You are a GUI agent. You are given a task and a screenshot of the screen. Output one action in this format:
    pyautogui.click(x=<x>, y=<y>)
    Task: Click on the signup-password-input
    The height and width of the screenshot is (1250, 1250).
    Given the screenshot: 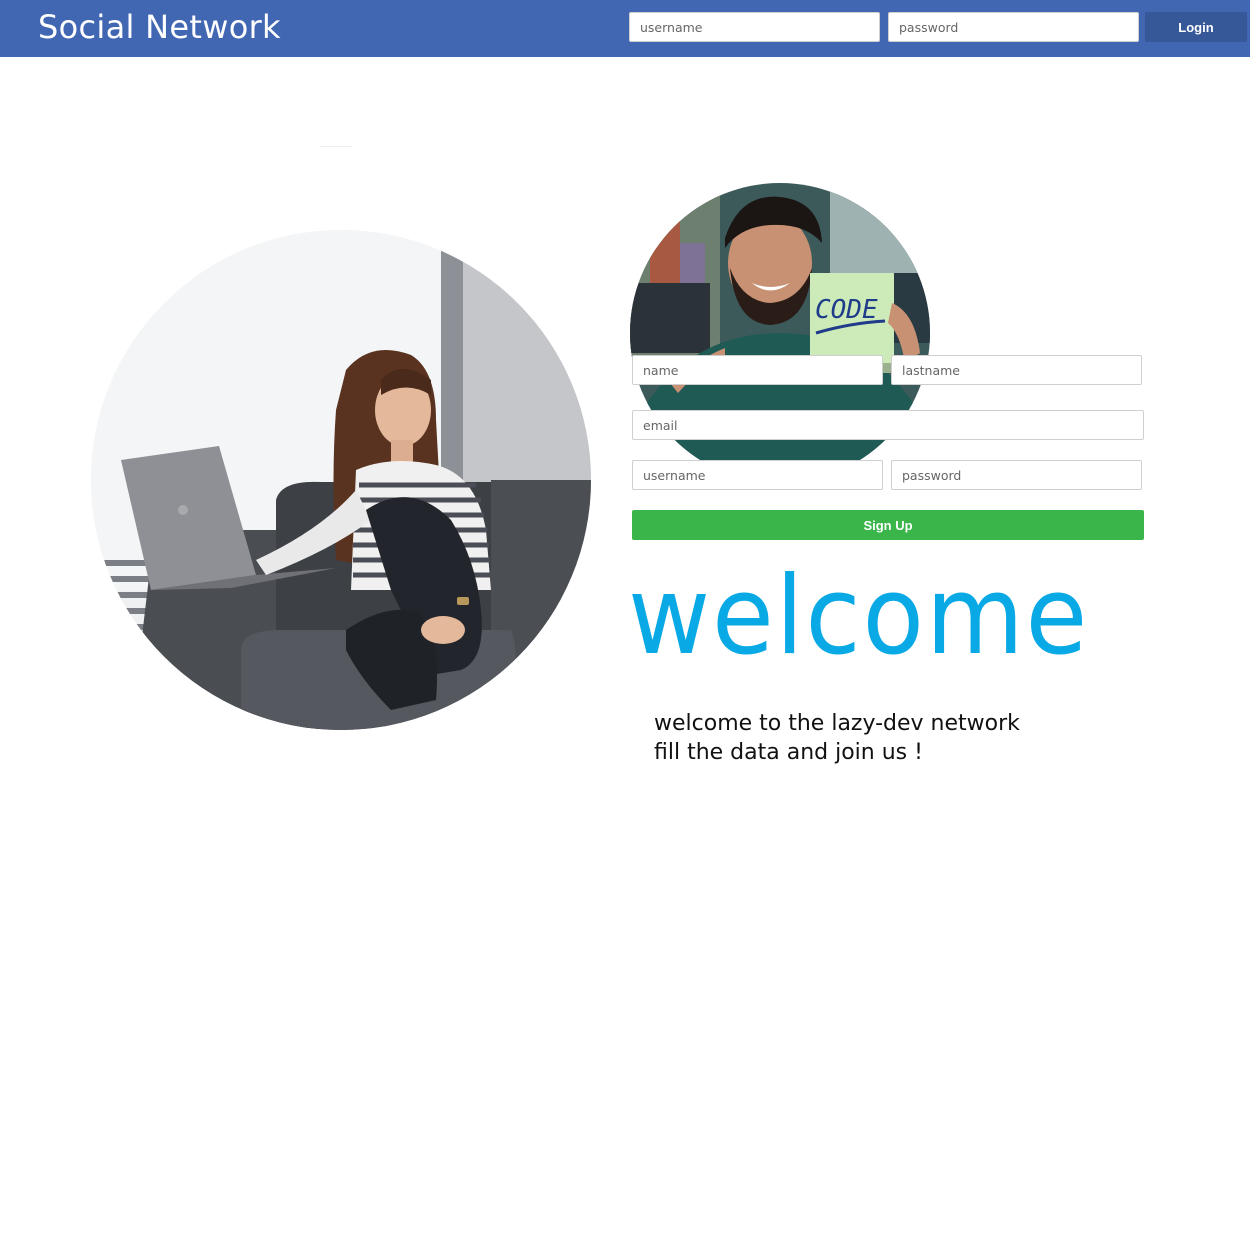 What is the action you would take?
    pyautogui.click(x=1016, y=475)
    